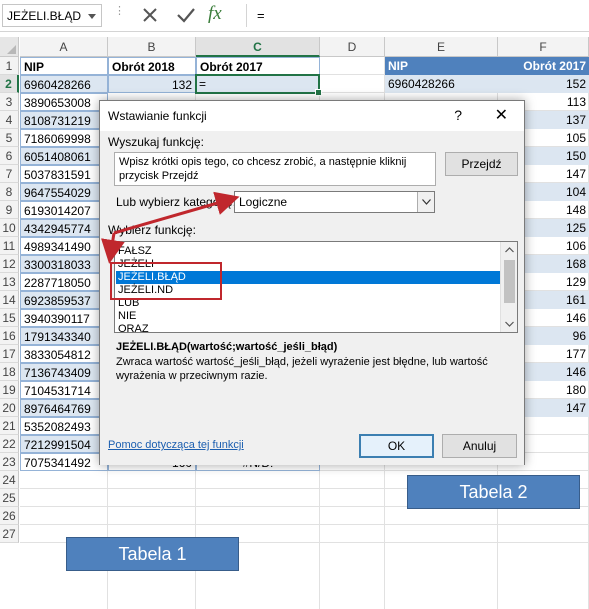 The height and width of the screenshot is (609, 589). Describe the element at coordinates (113, 248) in the screenshot. I see `arrow-to-list` at that location.